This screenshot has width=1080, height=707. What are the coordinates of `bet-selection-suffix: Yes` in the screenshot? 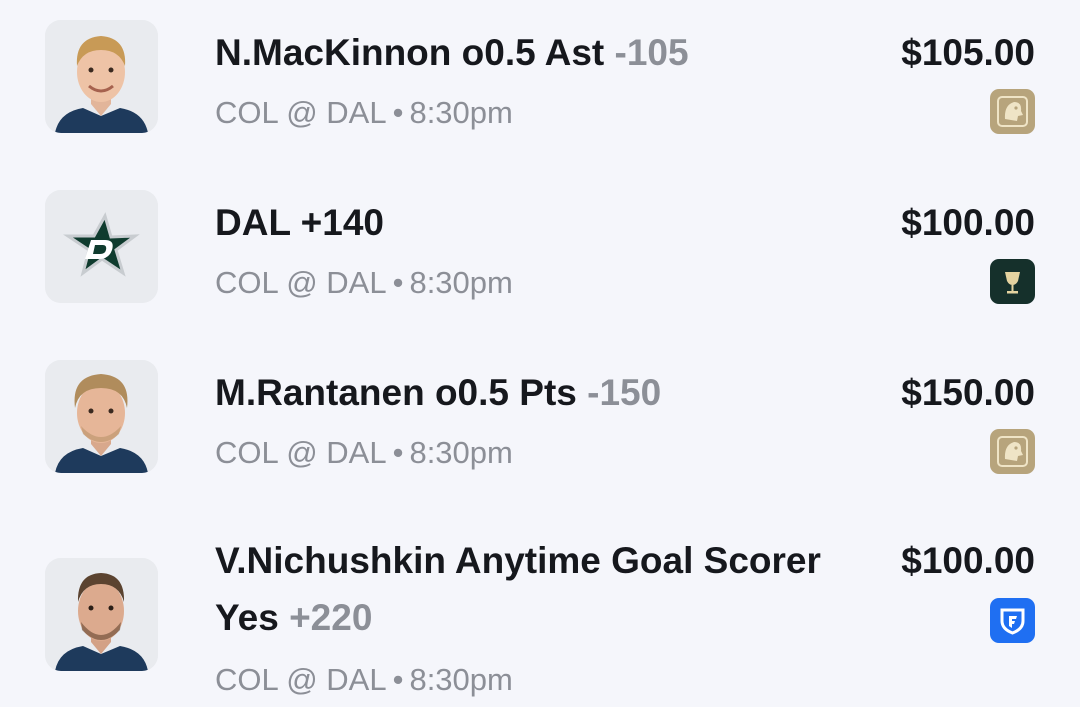 It's located at (247, 617).